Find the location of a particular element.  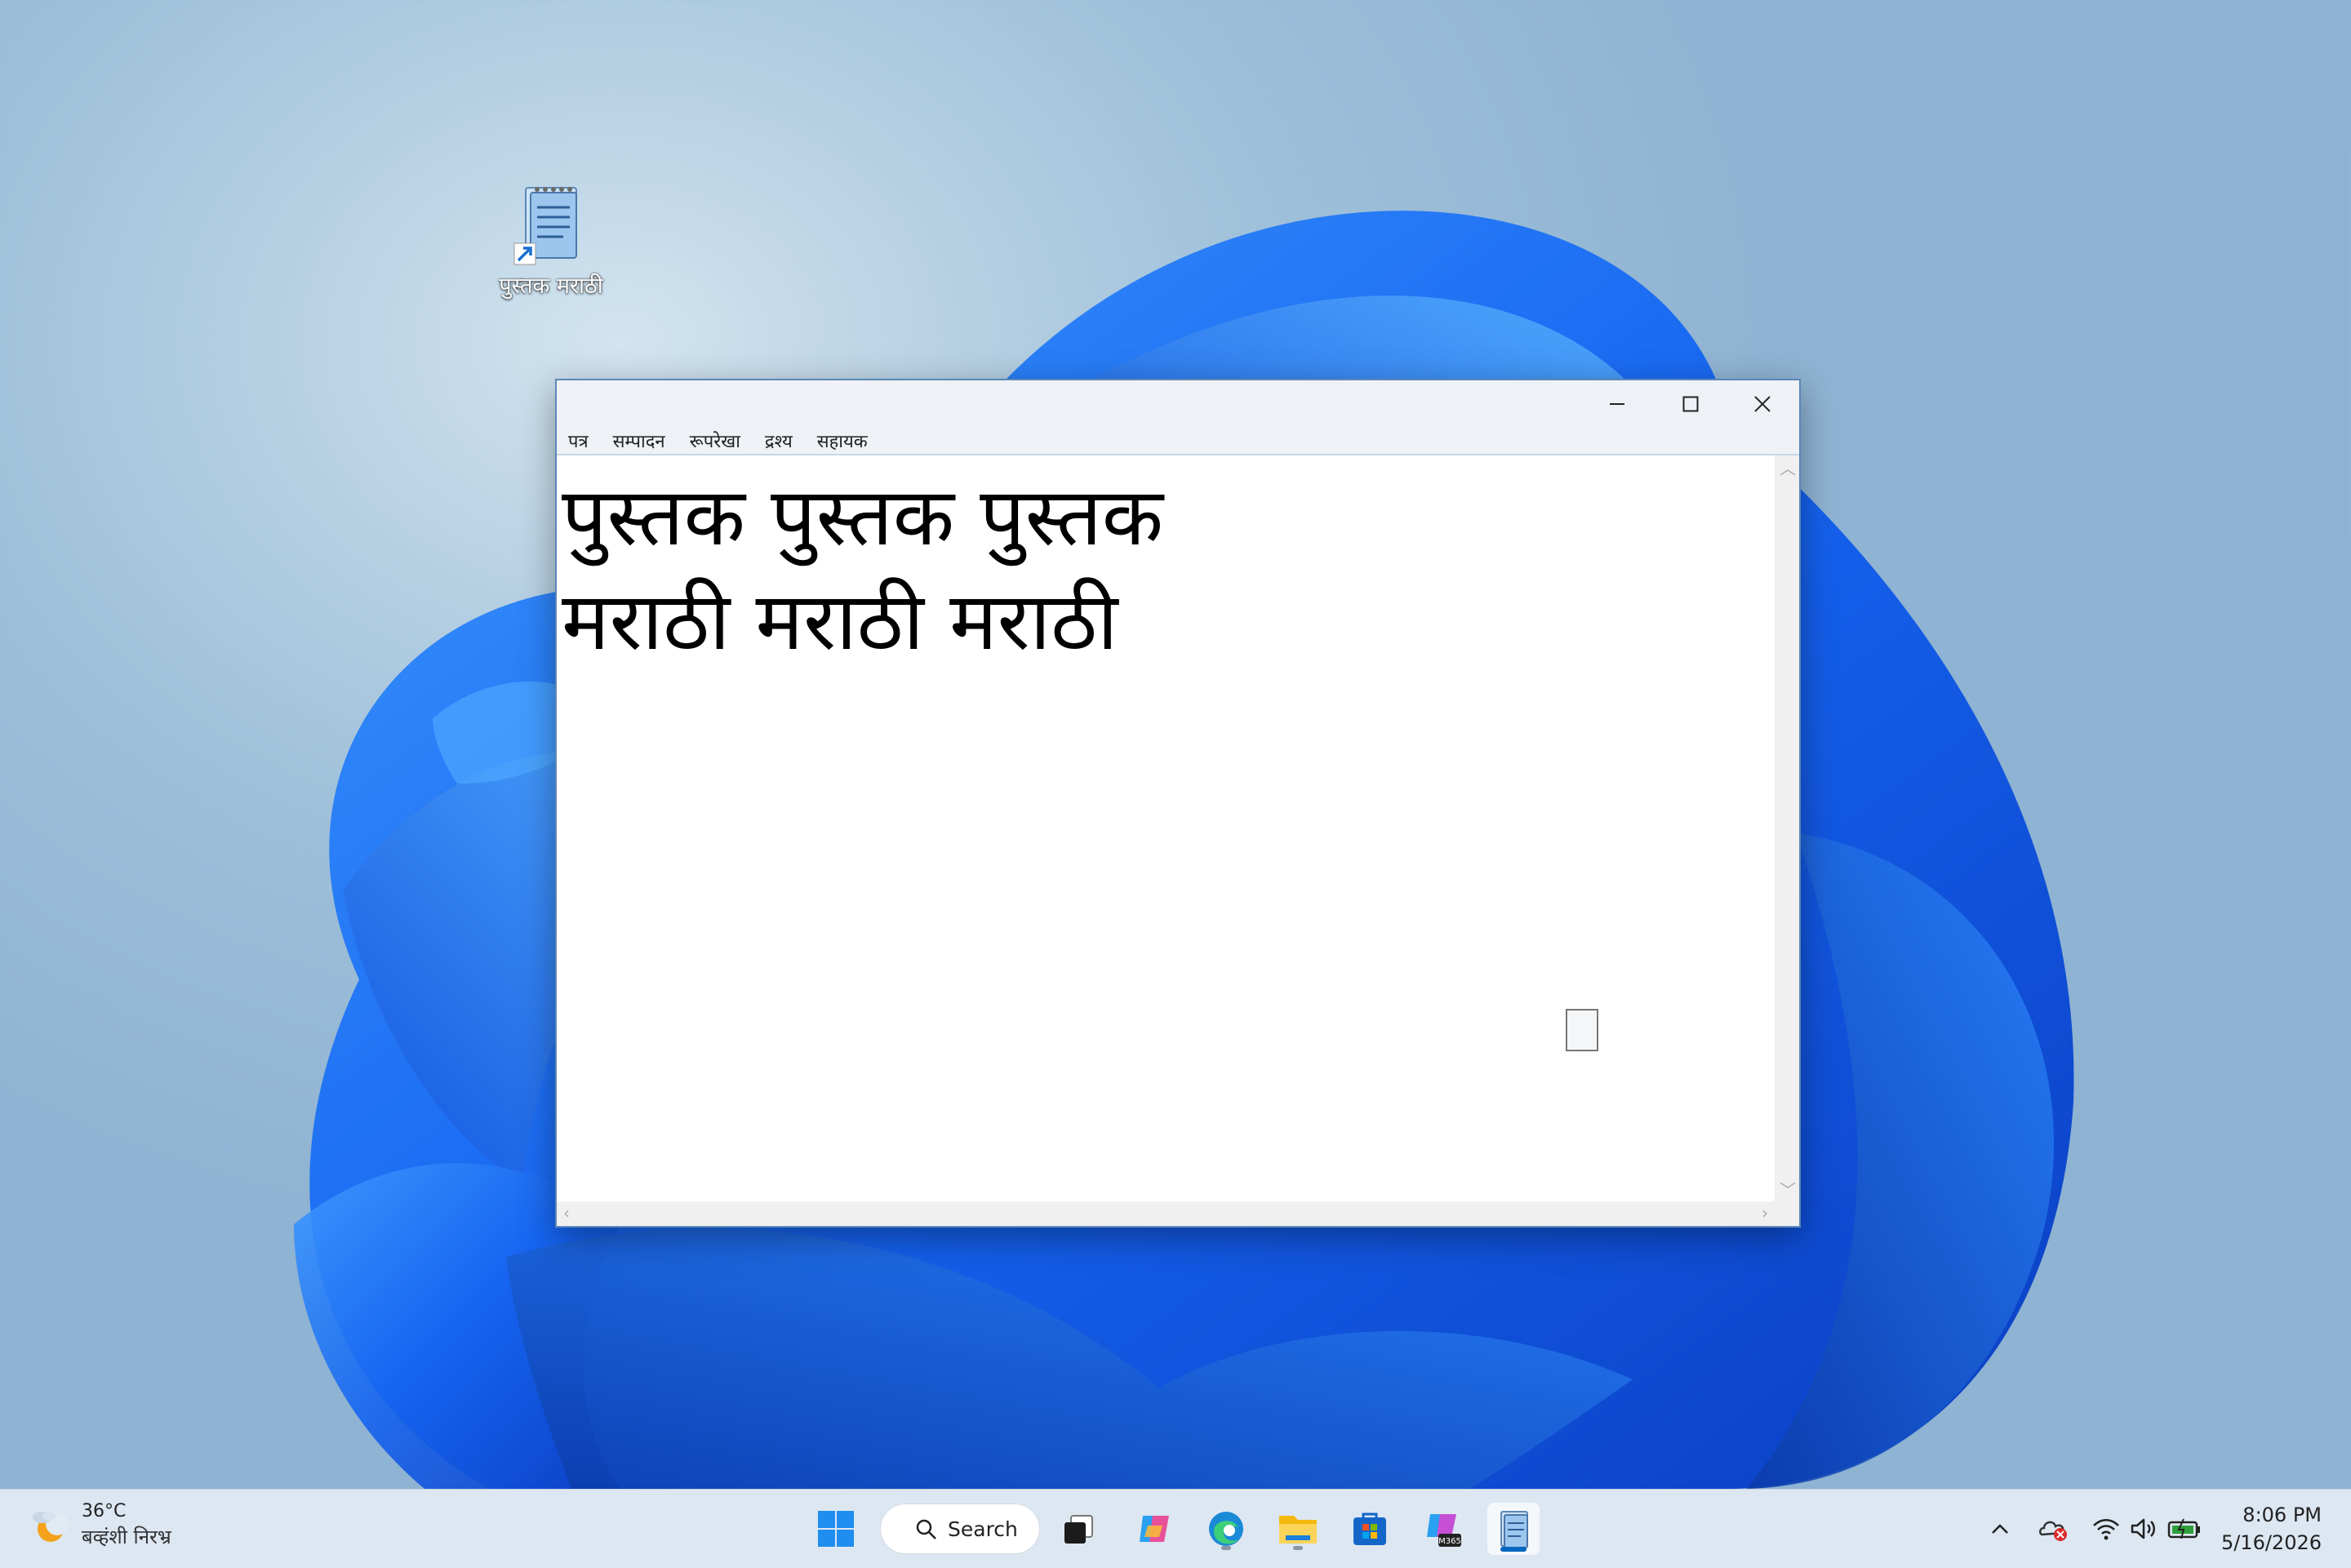

onedrive-error-icon is located at coordinates (2053, 1531).